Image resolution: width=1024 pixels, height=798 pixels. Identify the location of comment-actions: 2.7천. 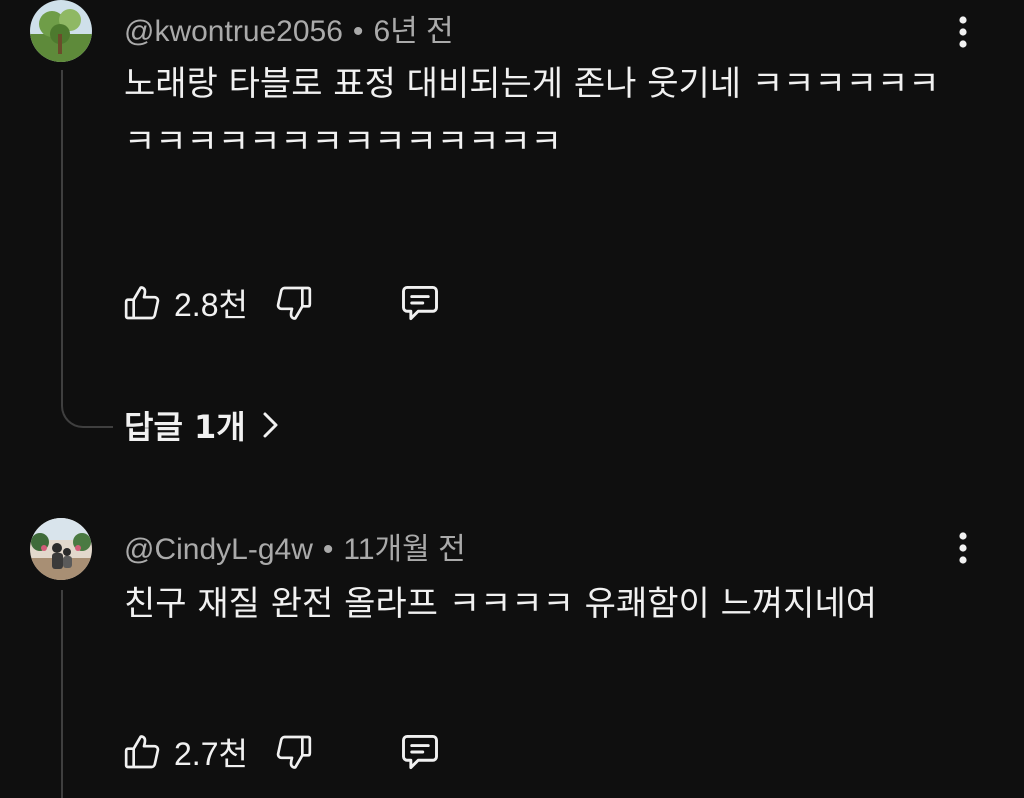
(282, 752).